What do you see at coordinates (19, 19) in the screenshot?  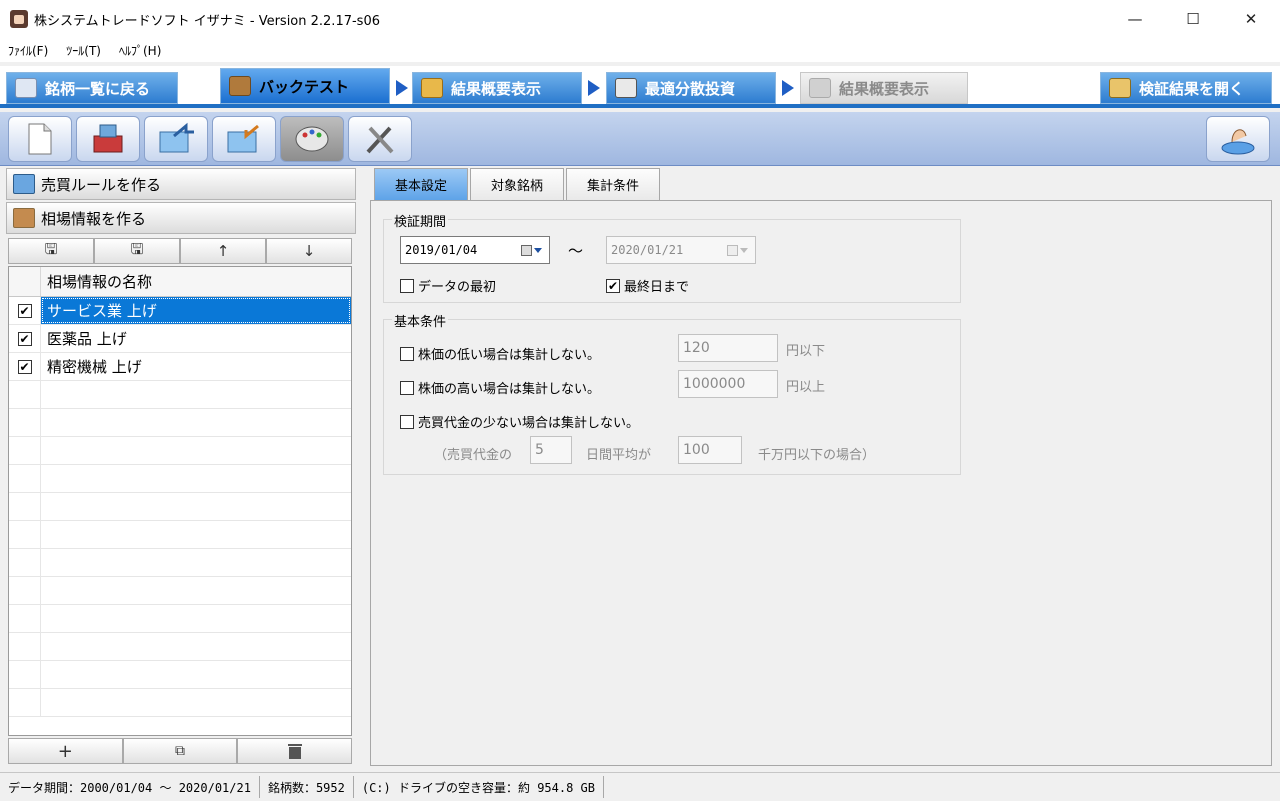 I see `app-icon` at bounding box center [19, 19].